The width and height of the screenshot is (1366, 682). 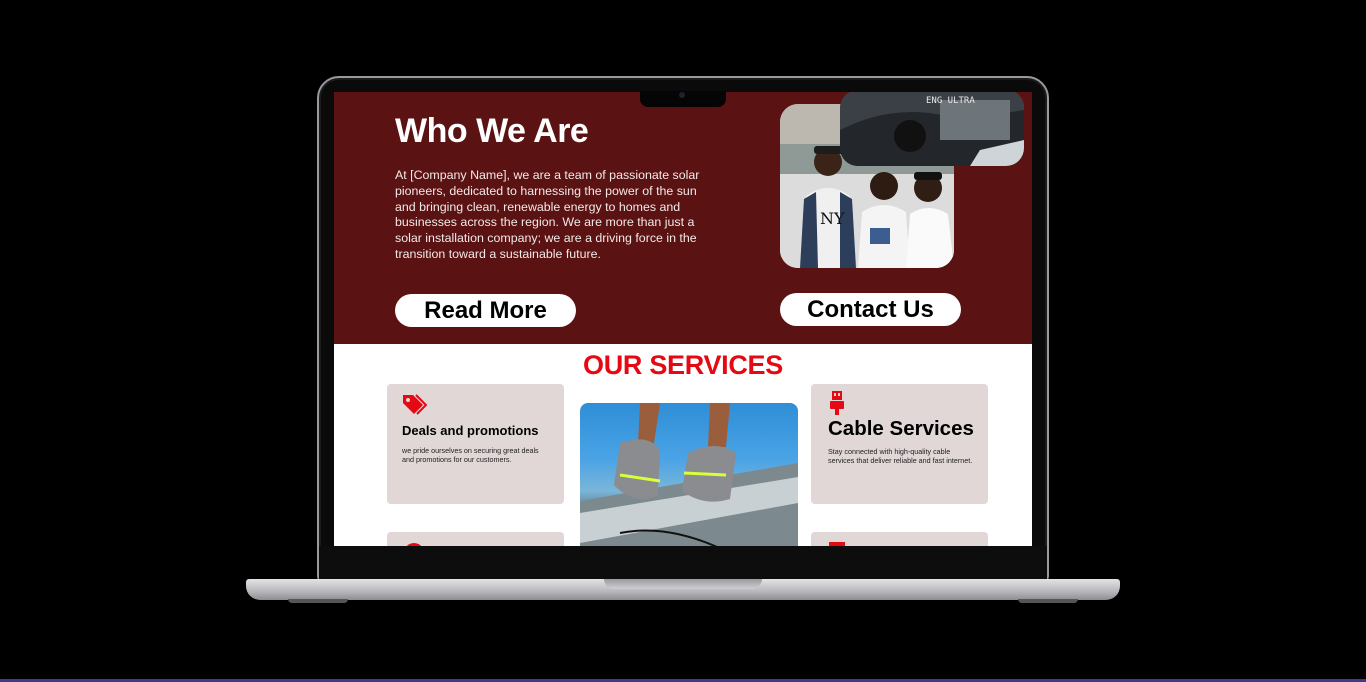 I want to click on webcam, so click(x=682, y=95).